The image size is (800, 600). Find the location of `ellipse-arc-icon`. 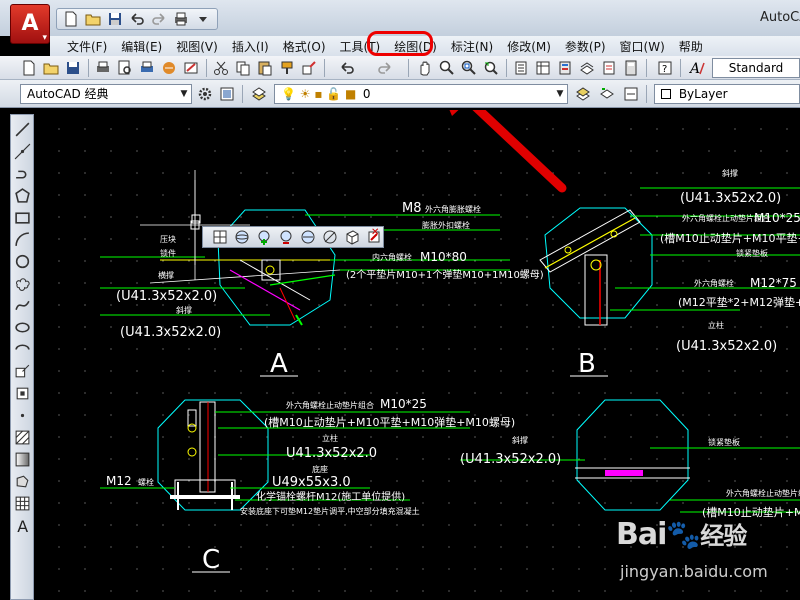

ellipse-arc-icon is located at coordinates (22, 349).